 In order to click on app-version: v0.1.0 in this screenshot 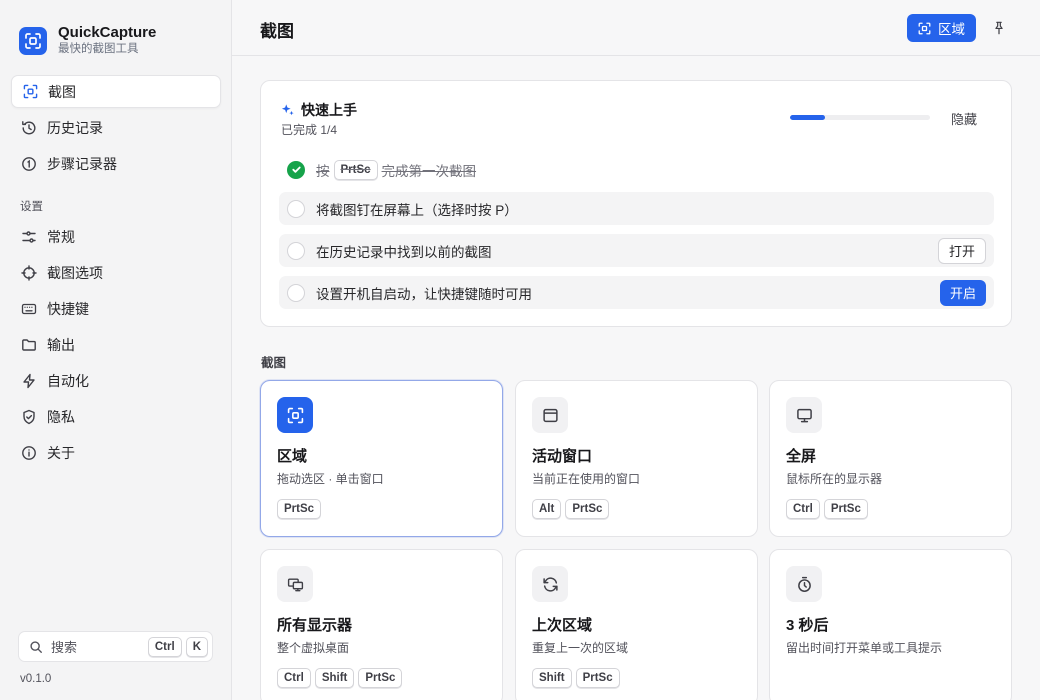, I will do `click(36, 679)`.